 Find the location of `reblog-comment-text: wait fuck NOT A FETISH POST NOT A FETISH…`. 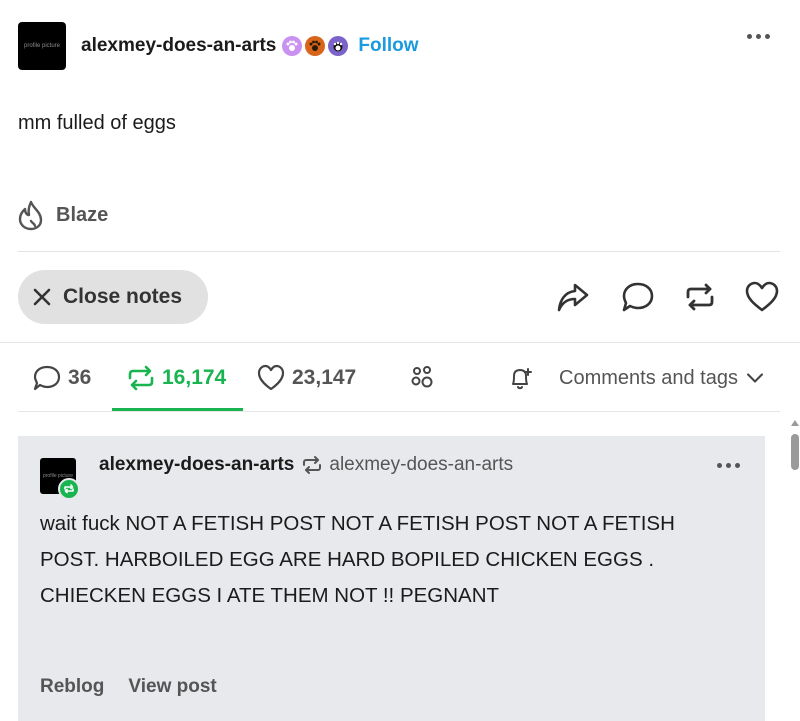

reblog-comment-text: wait fuck NOT A FETISH POST NOT A FETISH… is located at coordinates (357, 559).